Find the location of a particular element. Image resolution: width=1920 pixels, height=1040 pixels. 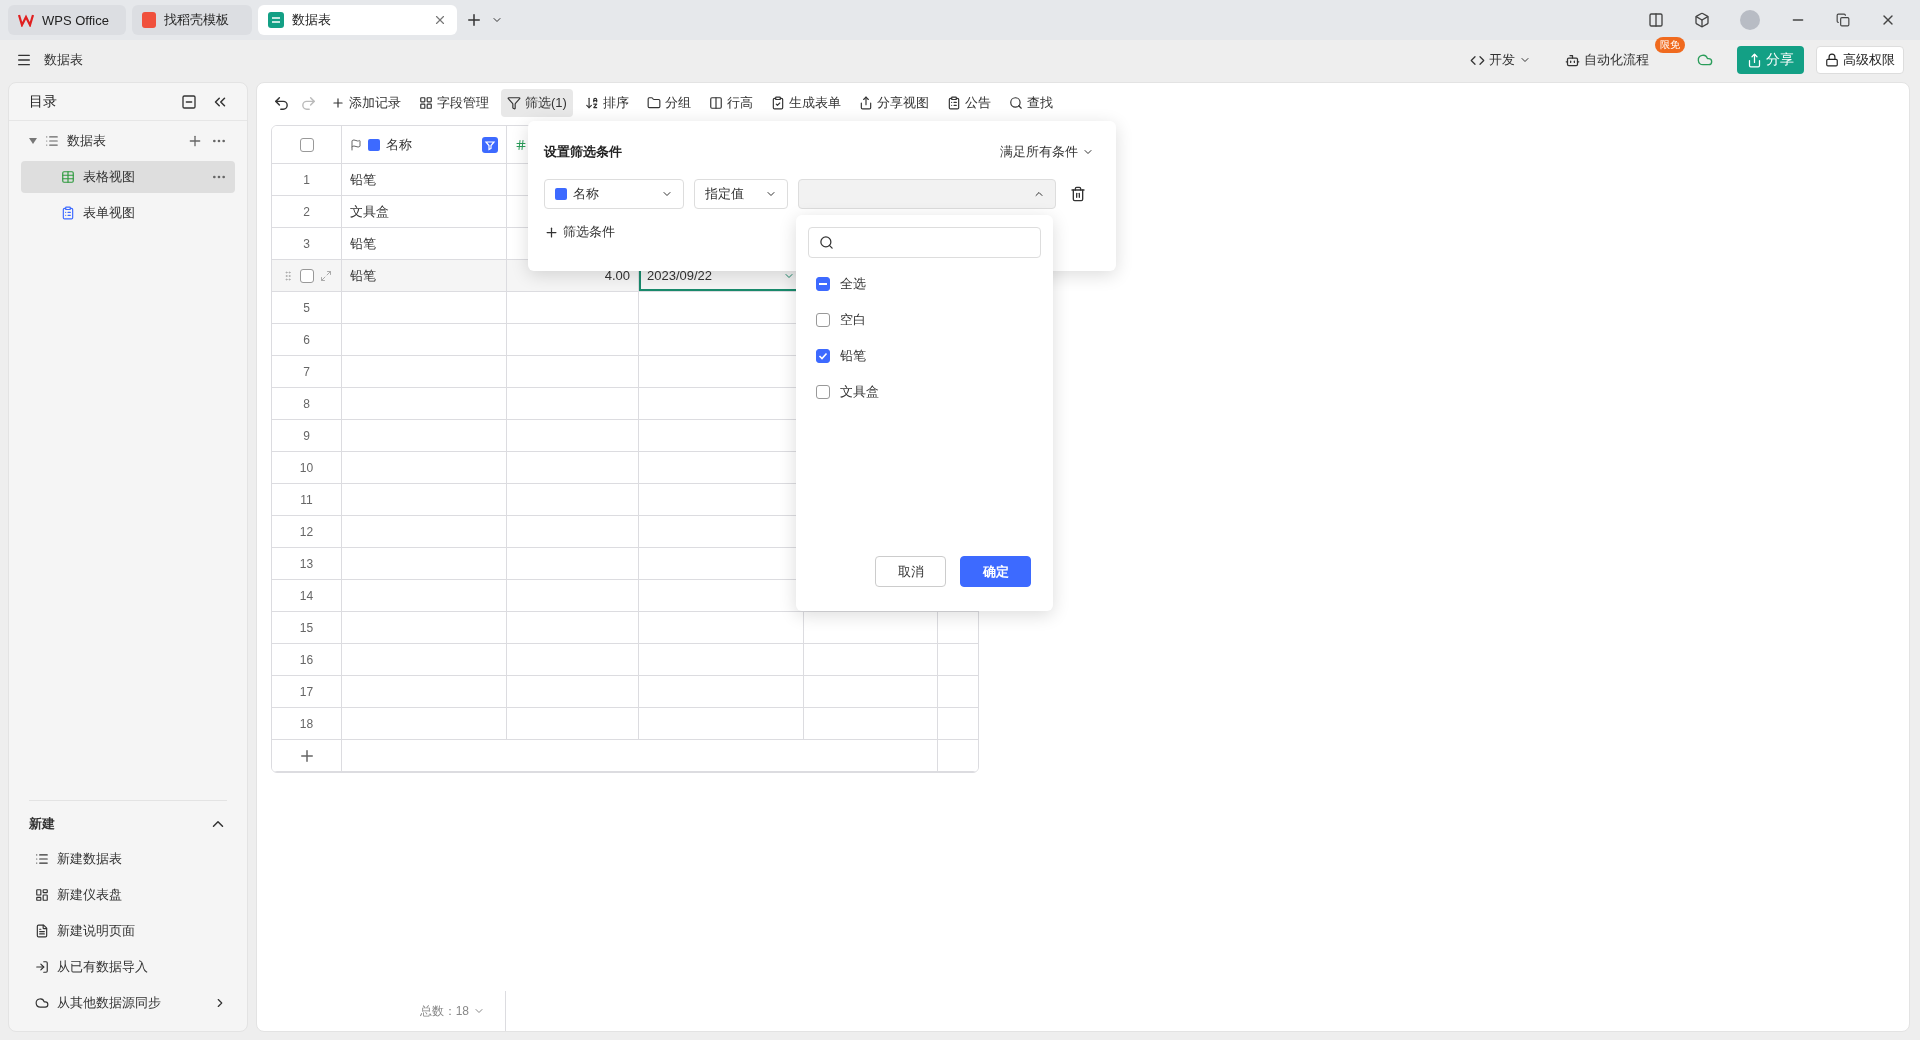

new-item: 新建说明页面 is located at coordinates (131, 931).